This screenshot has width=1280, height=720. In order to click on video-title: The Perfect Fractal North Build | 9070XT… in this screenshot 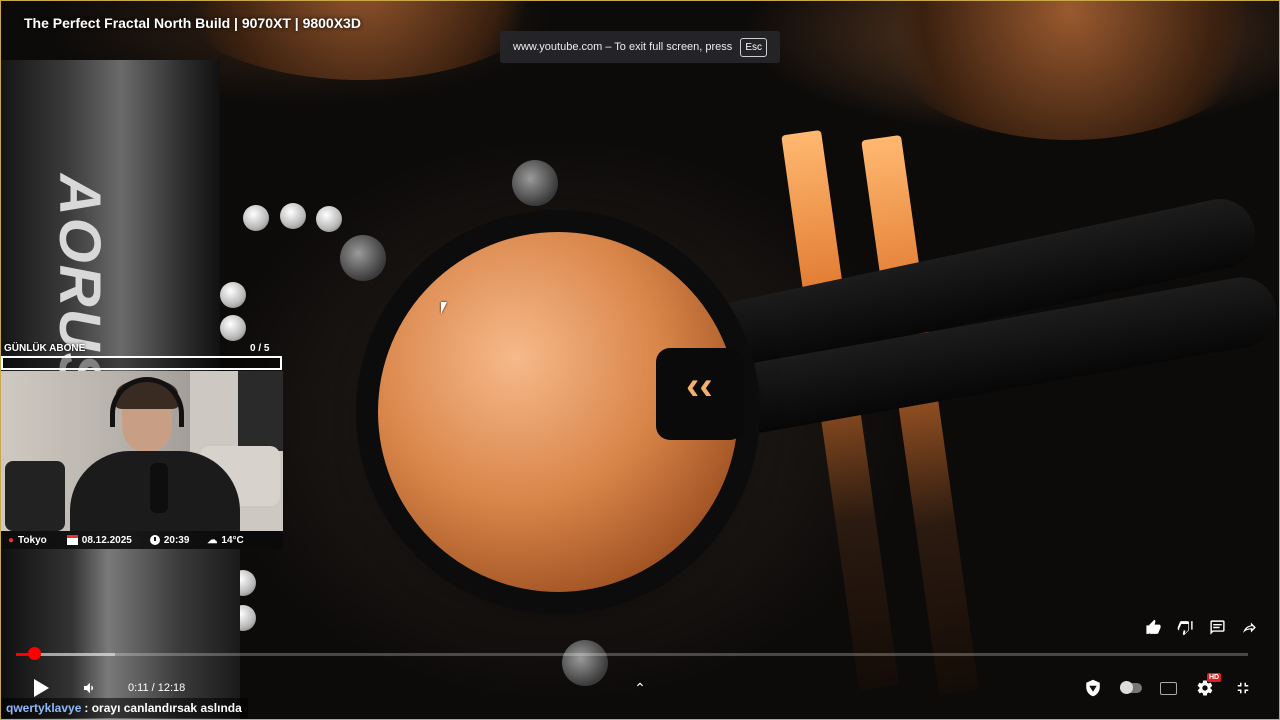, I will do `click(192, 23)`.